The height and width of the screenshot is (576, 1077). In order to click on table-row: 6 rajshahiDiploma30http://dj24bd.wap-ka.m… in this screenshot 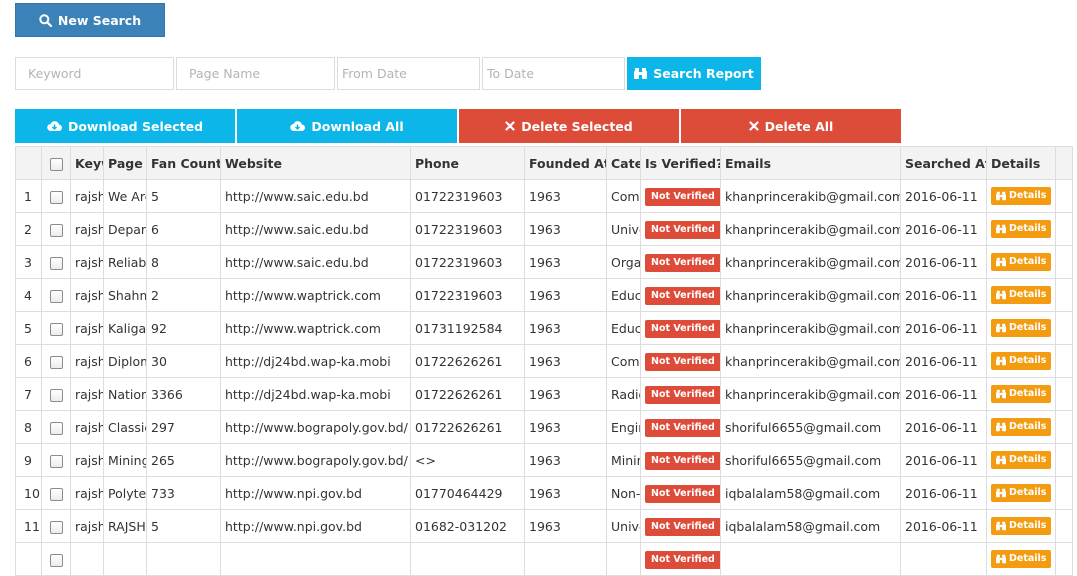, I will do `click(544, 361)`.